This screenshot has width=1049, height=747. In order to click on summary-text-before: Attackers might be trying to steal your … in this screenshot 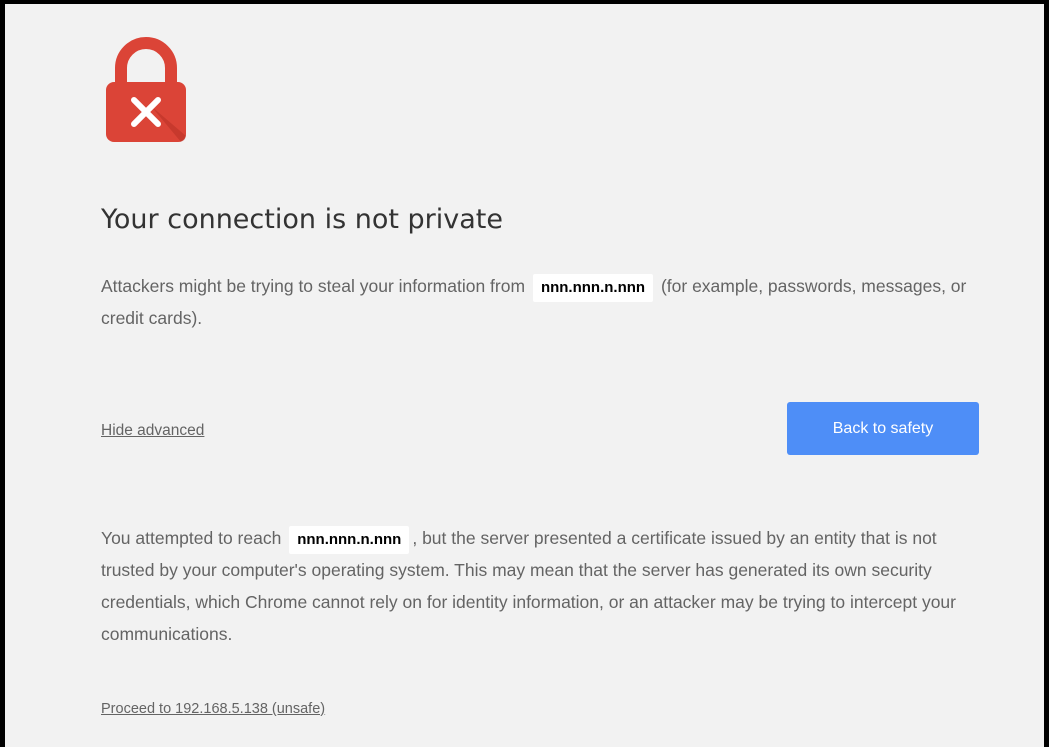, I will do `click(313, 286)`.